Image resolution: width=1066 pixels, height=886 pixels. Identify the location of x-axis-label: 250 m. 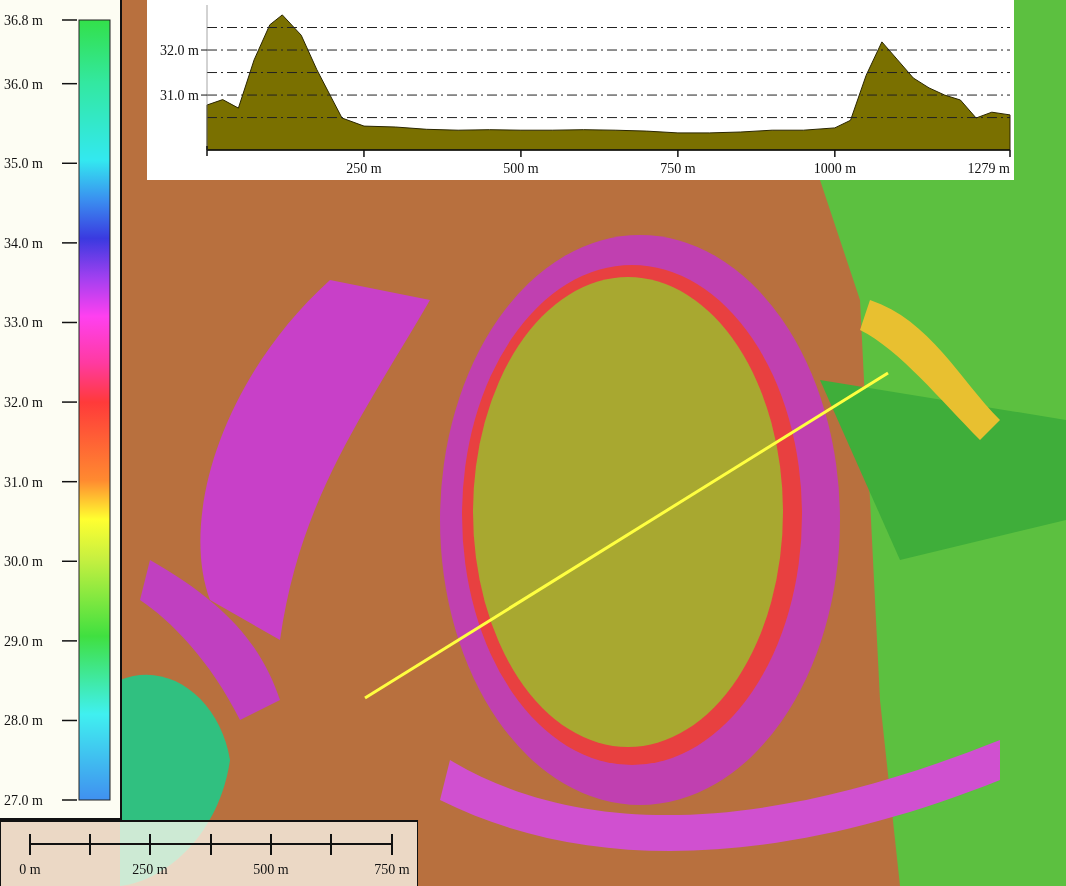
(364, 168).